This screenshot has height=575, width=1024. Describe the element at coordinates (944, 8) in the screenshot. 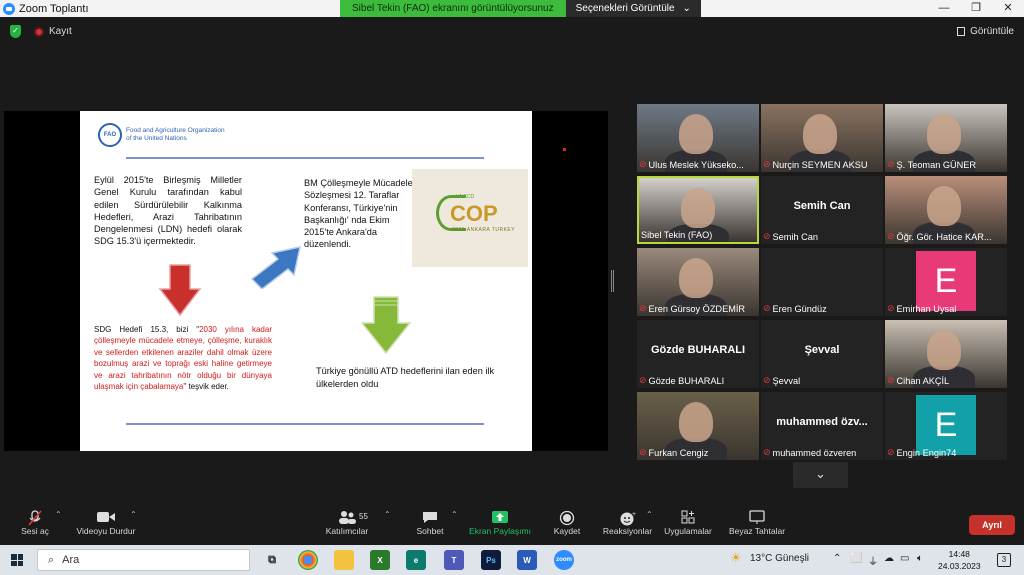

I see `minimize-button: —` at that location.